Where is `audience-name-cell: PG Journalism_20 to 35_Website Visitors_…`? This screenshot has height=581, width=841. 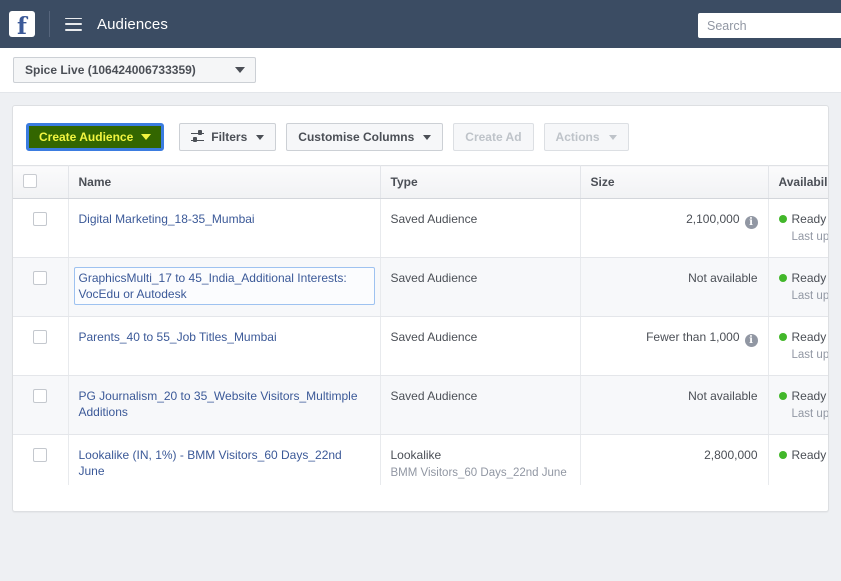
audience-name-cell: PG Journalism_20 to 35_Website Visitors_… is located at coordinates (224, 405).